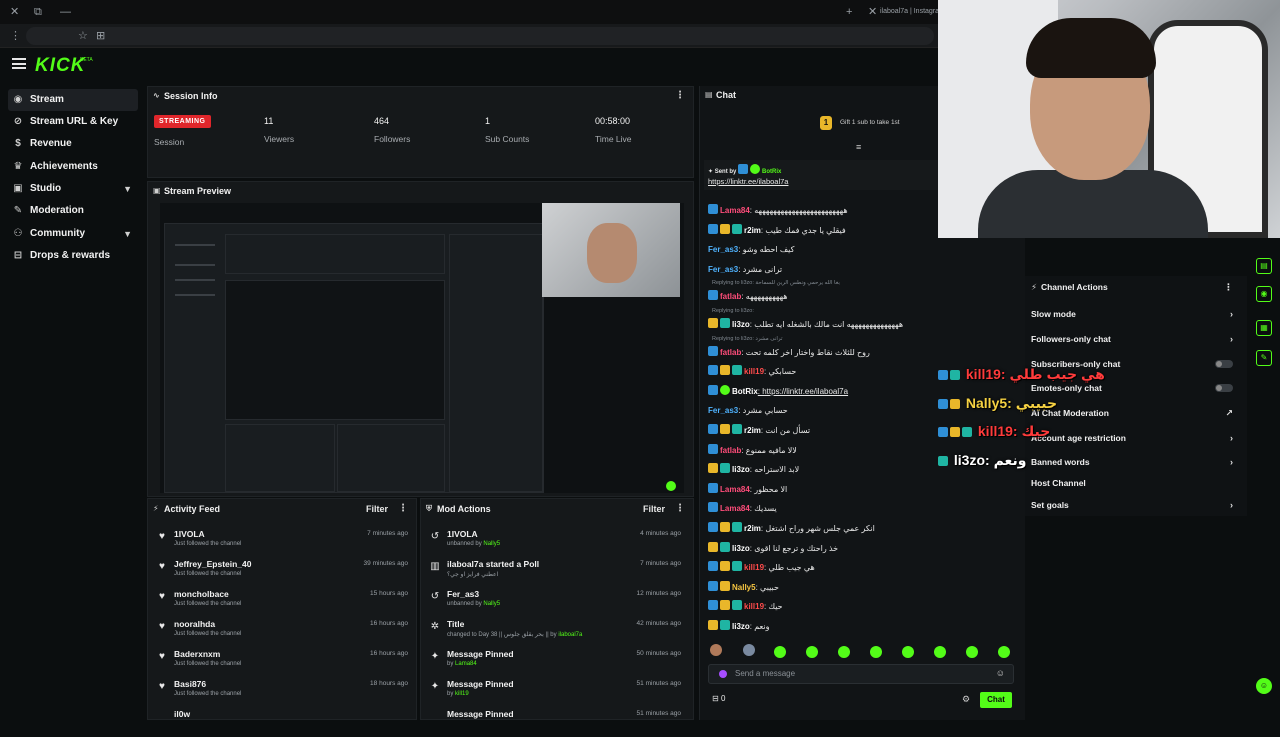 This screenshot has height=737, width=1280. Describe the element at coordinates (863, 297) in the screenshot. I see `chat-message: fatlab: ههههههههههه` at that location.